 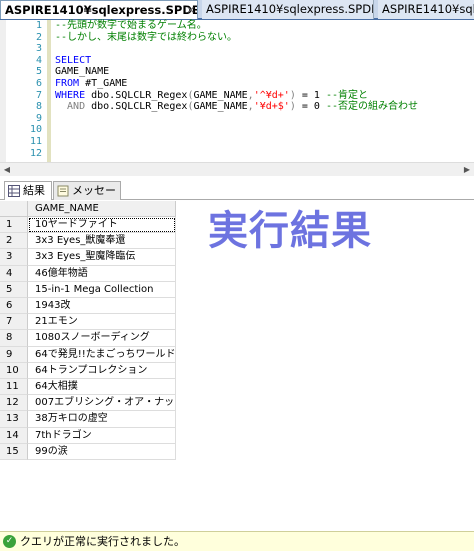 I want to click on row-number: 1, so click(x=14, y=225).